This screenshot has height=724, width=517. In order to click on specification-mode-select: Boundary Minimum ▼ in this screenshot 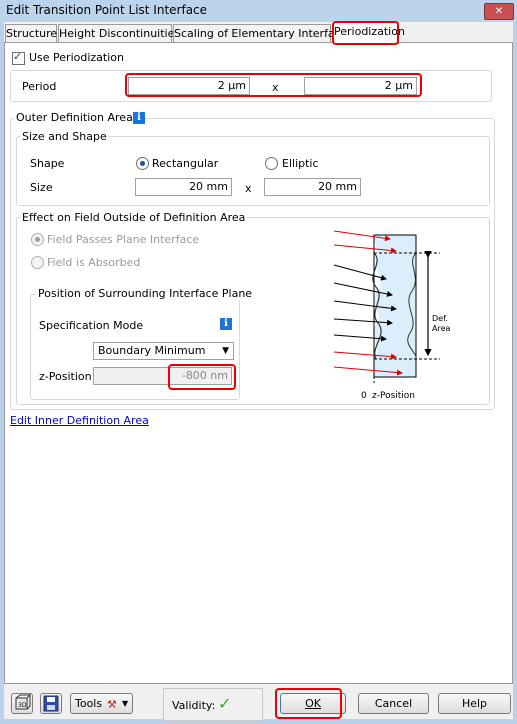, I will do `click(163, 351)`.